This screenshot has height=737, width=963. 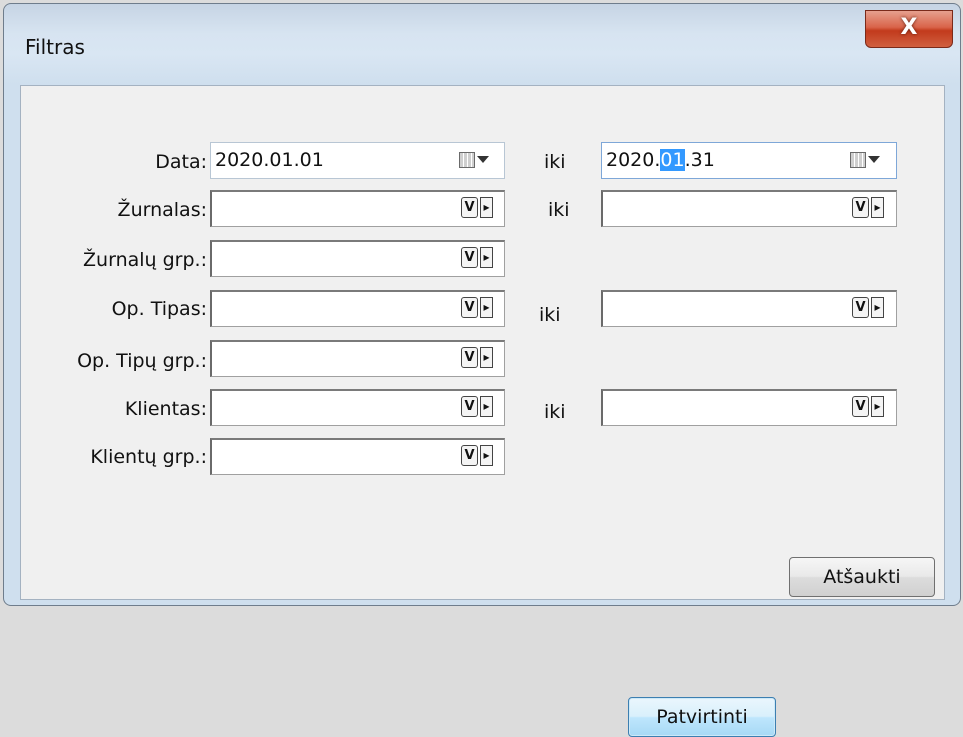 I want to click on date-label: Data:, so click(x=181, y=162).